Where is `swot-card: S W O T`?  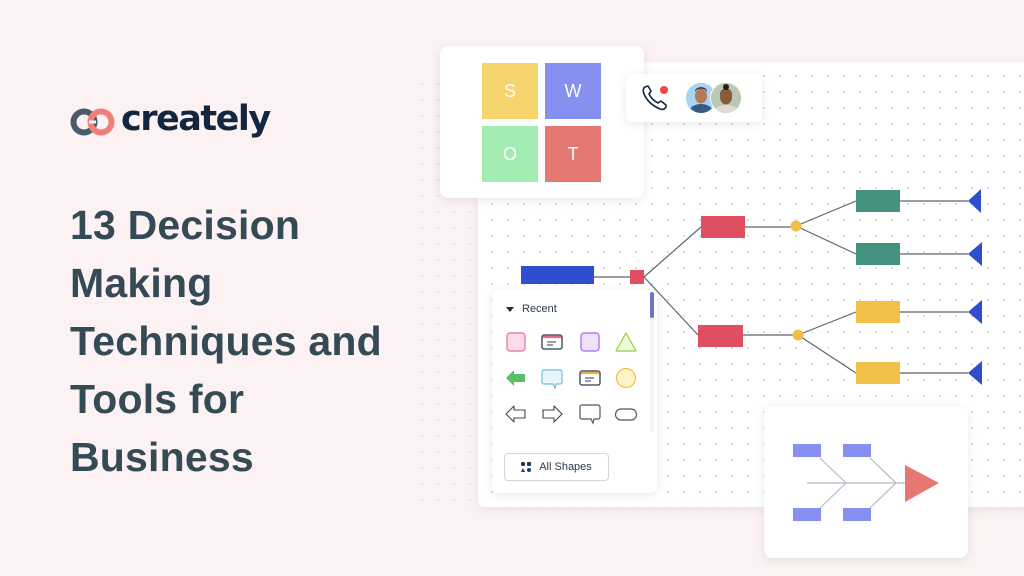 swot-card: S W O T is located at coordinates (542, 122).